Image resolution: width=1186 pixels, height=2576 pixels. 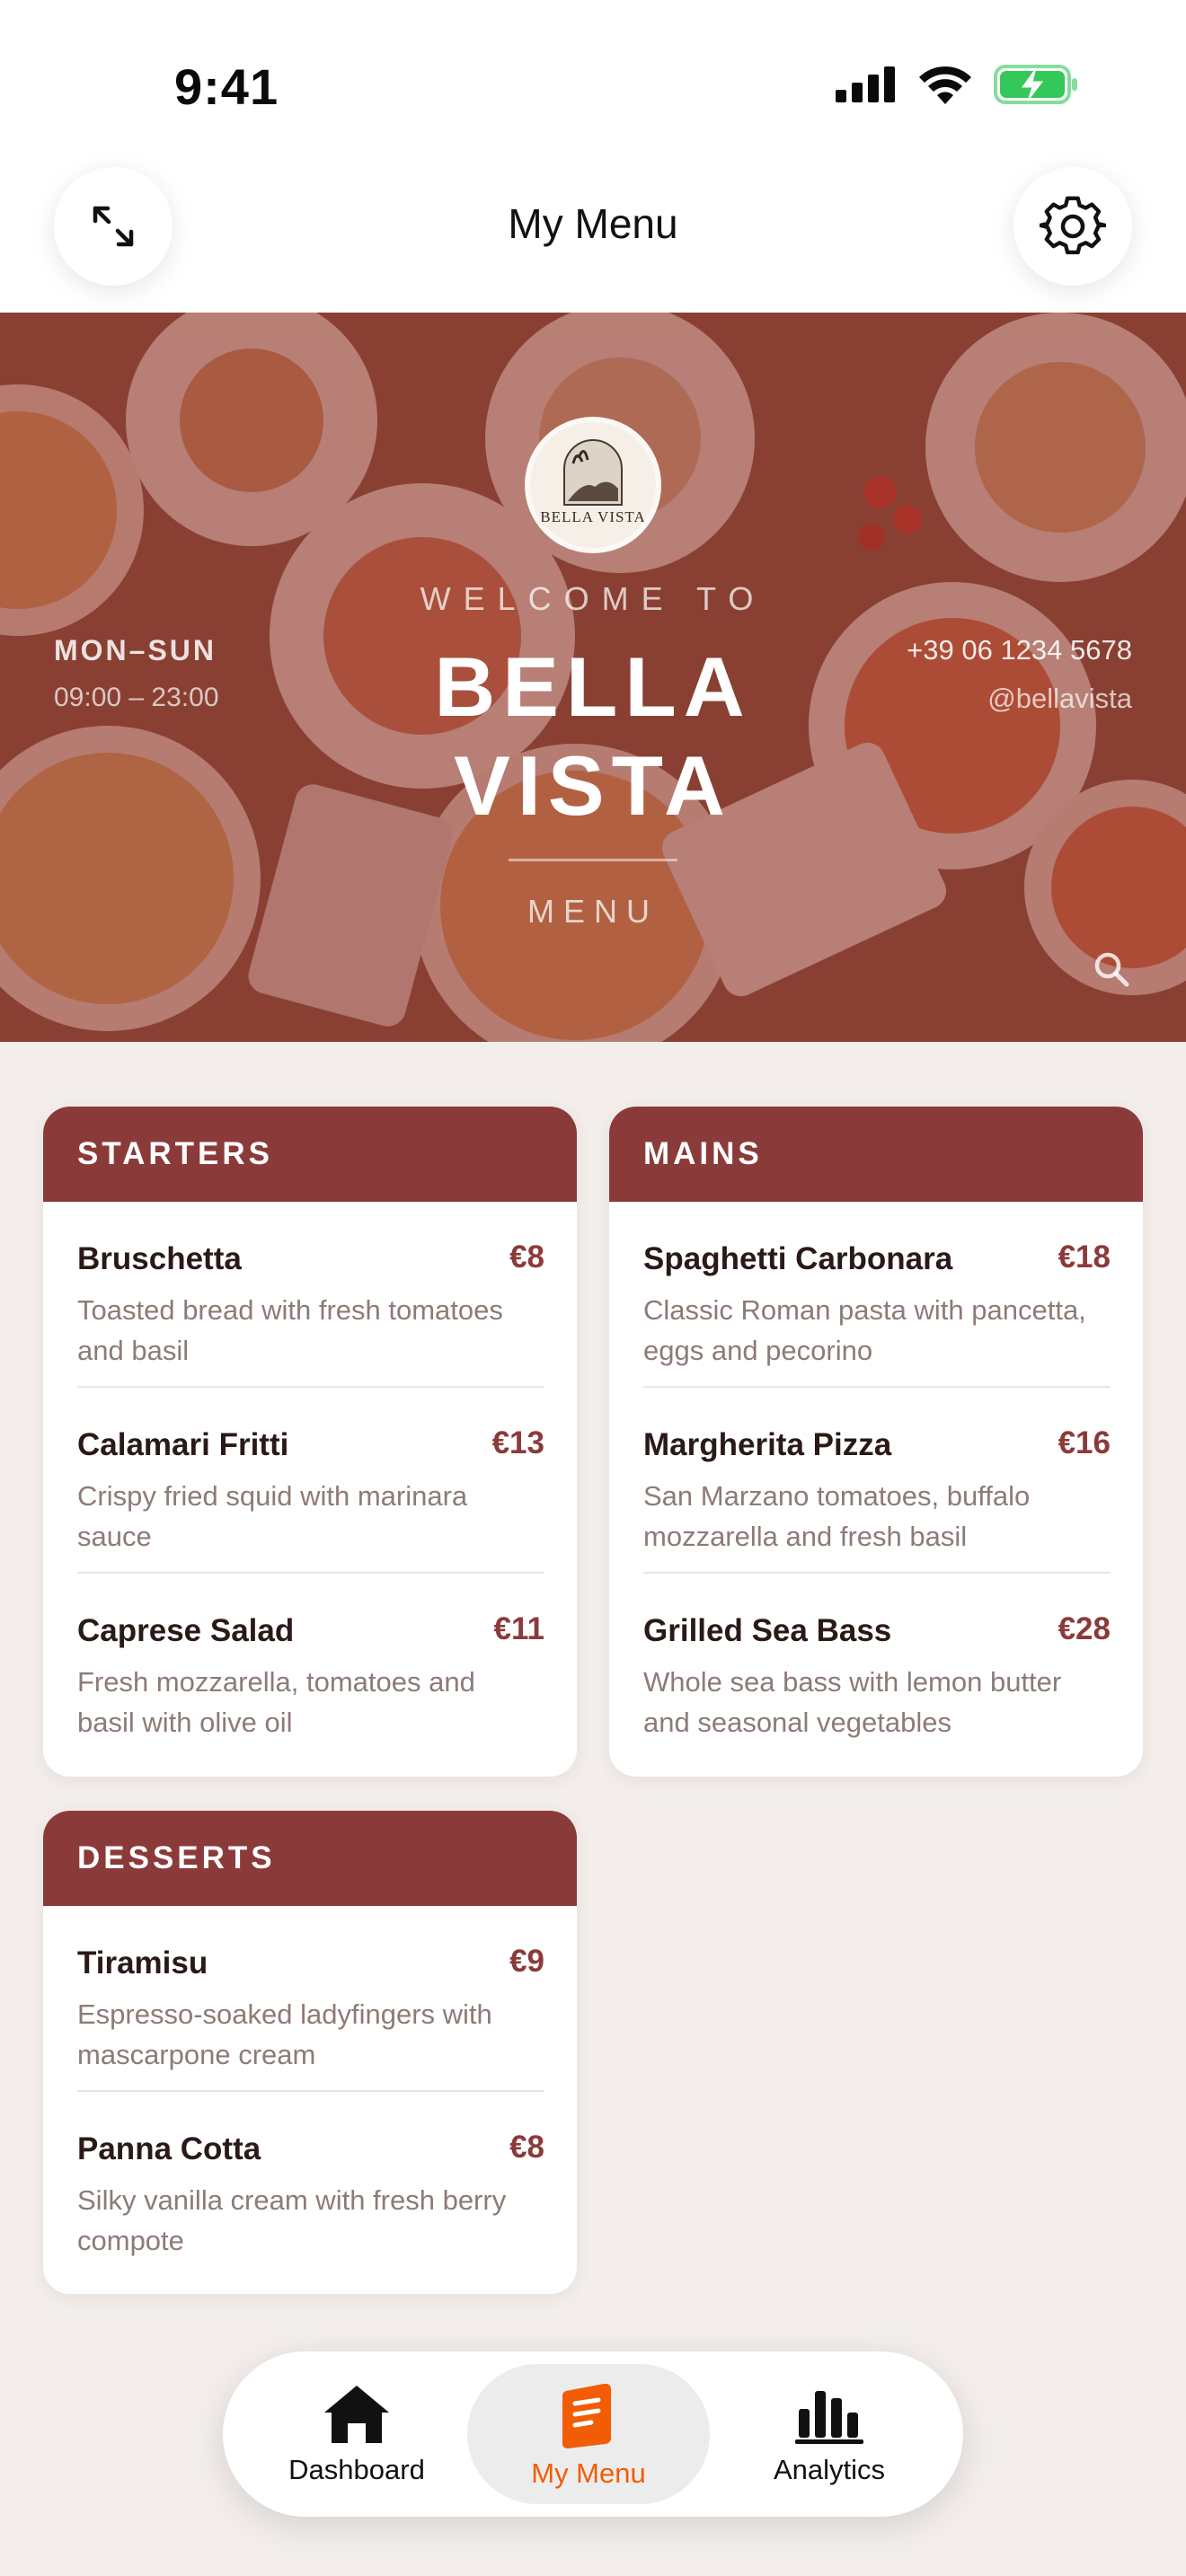 I want to click on tab-dashboard: Dashboard, so click(x=356, y=2434).